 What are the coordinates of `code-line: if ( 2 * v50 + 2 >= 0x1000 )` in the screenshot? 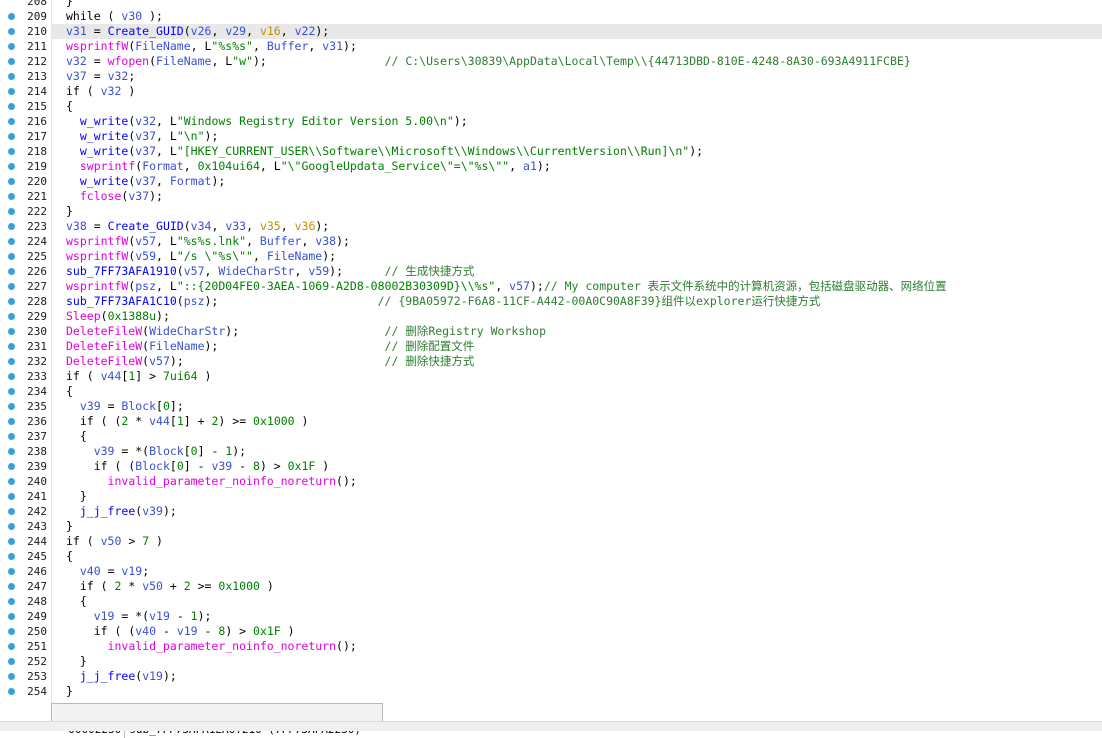 It's located at (577, 586).